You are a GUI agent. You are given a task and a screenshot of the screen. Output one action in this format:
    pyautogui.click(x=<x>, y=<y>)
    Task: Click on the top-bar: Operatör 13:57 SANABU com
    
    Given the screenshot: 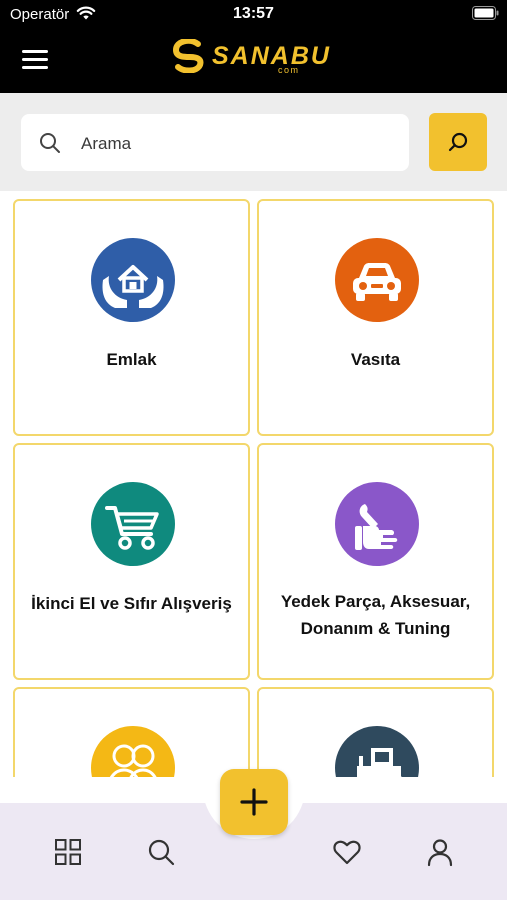 What is the action you would take?
    pyautogui.click(x=253, y=46)
    